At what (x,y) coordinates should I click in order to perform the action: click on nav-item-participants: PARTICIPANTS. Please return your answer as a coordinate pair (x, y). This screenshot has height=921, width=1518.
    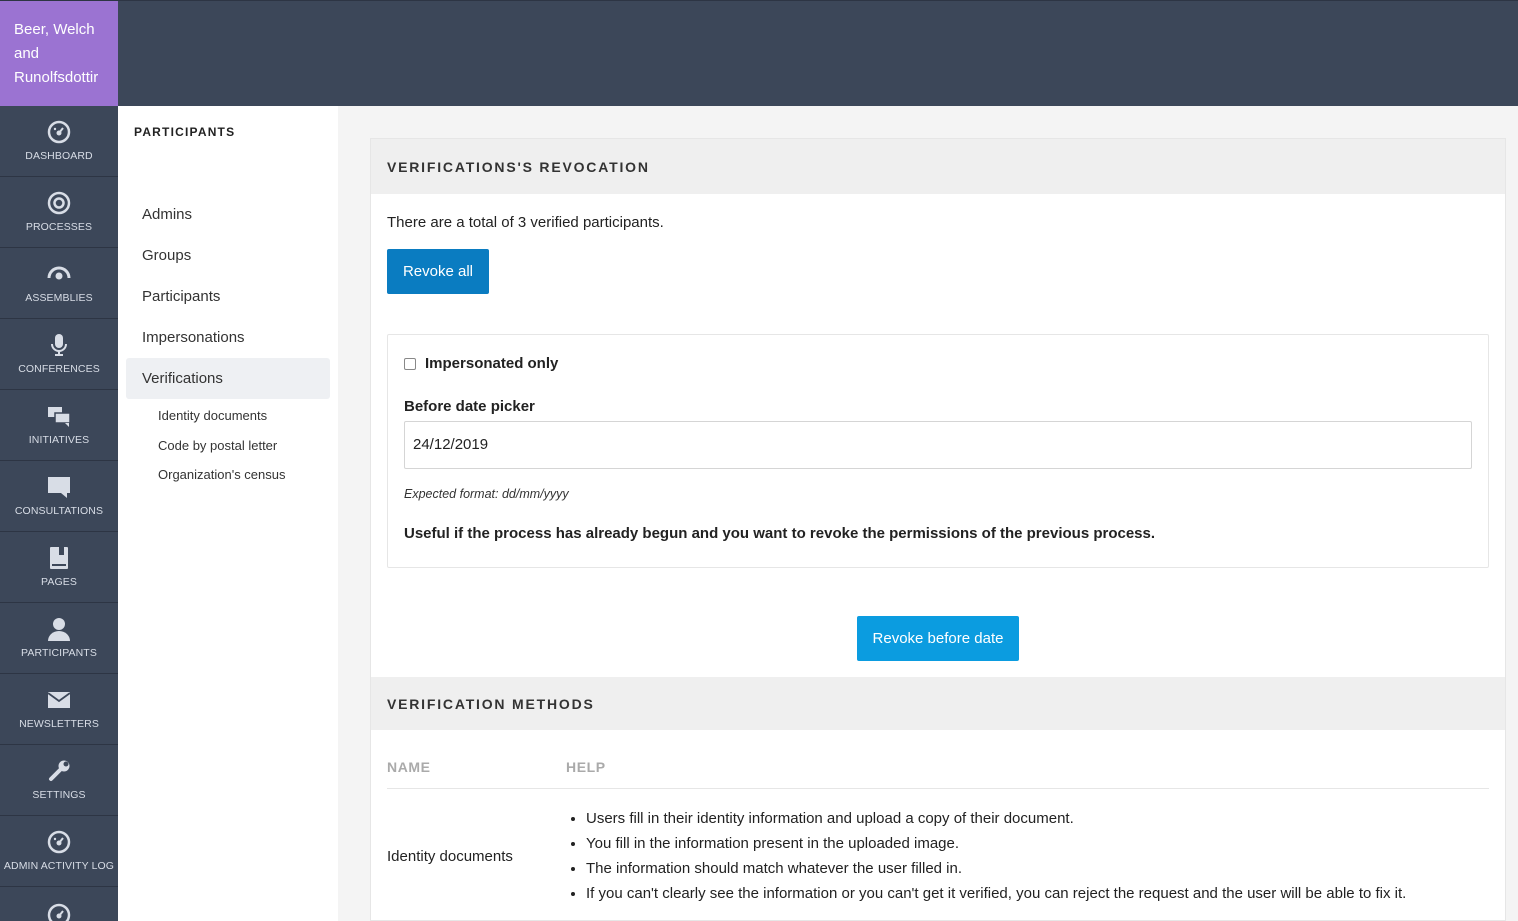
    Looking at the image, I should click on (59, 638).